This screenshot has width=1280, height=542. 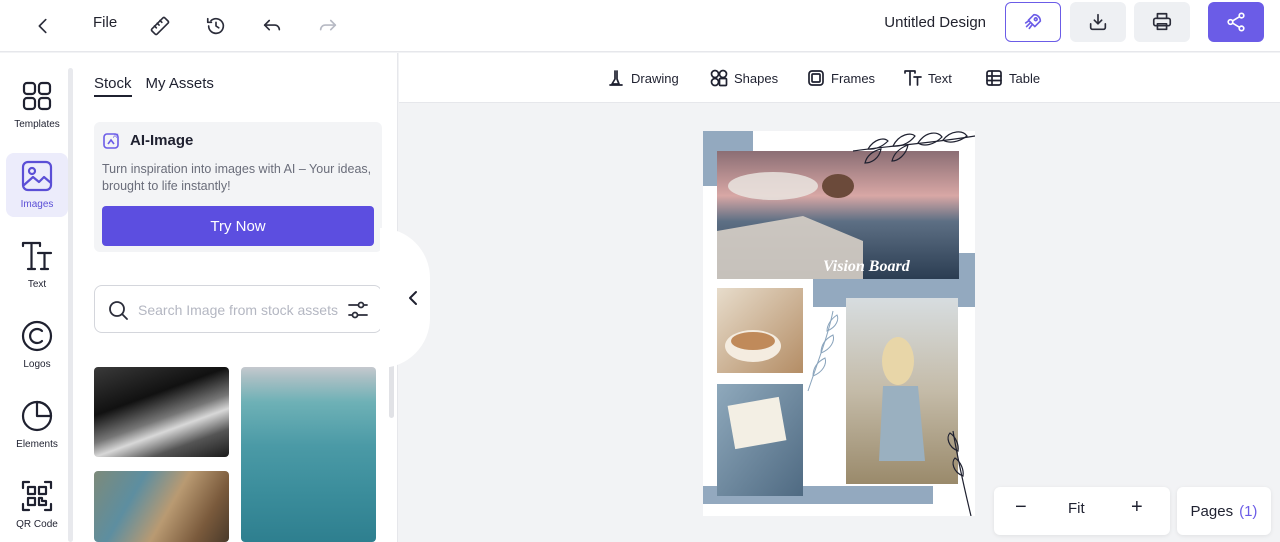 What do you see at coordinates (413, 298) in the screenshot?
I see `chevron-left-icon` at bounding box center [413, 298].